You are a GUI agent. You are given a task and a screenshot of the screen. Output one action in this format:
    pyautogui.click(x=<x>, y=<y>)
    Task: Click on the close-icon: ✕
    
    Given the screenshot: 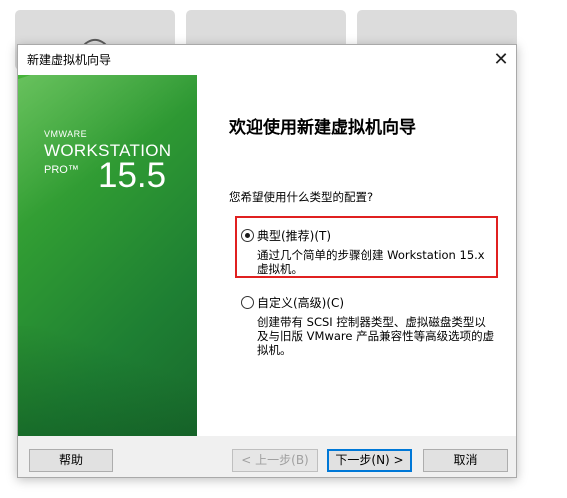 What is the action you would take?
    pyautogui.click(x=501, y=60)
    